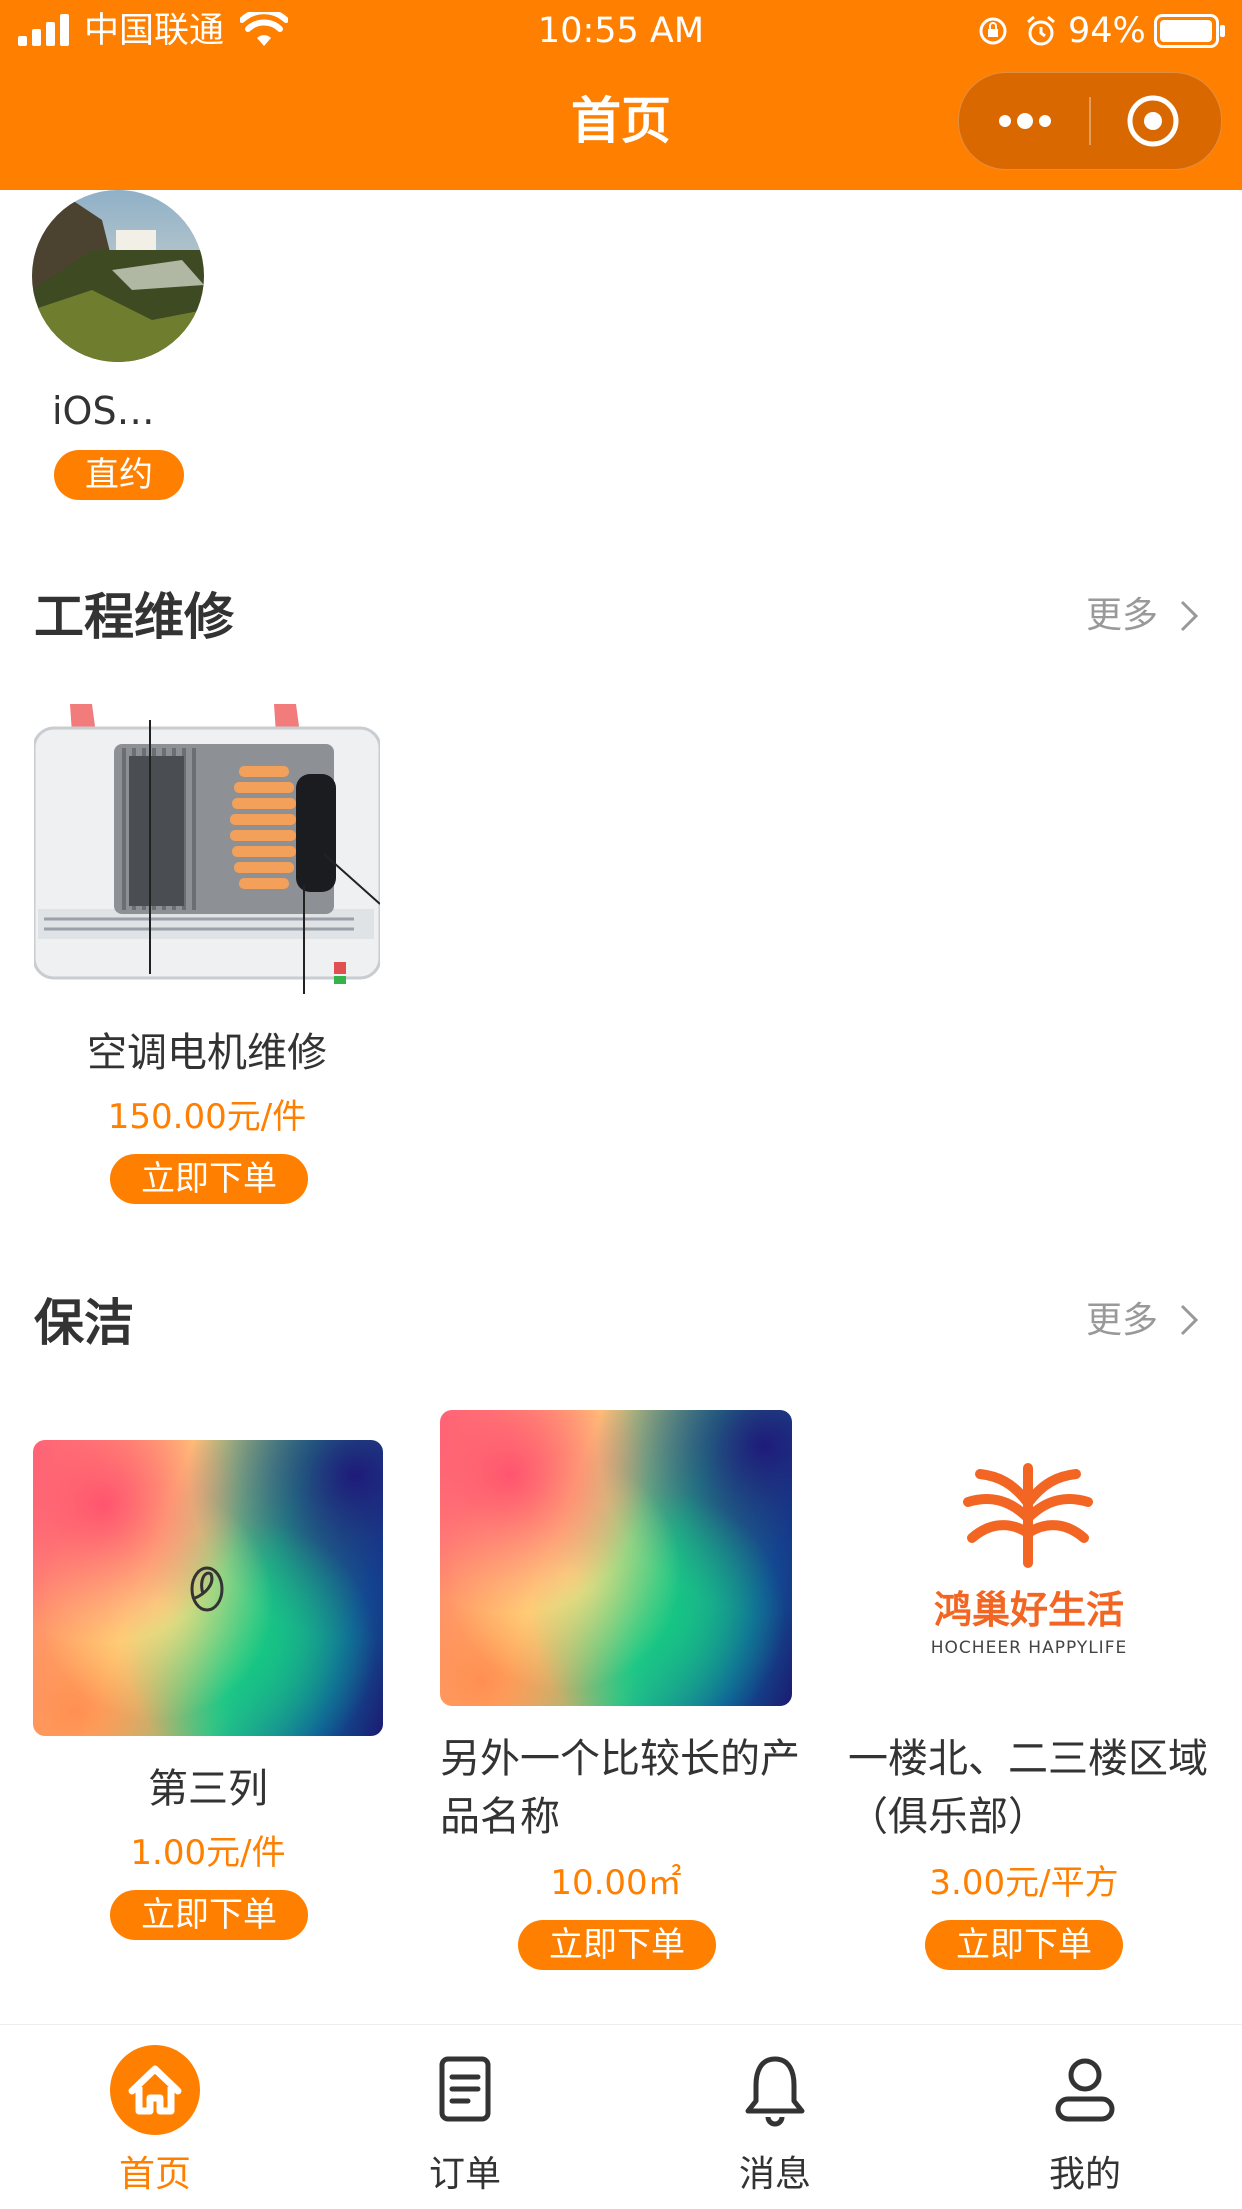 Image resolution: width=1242 pixels, height=2209 pixels. I want to click on tab-label: 首页, so click(154, 2174).